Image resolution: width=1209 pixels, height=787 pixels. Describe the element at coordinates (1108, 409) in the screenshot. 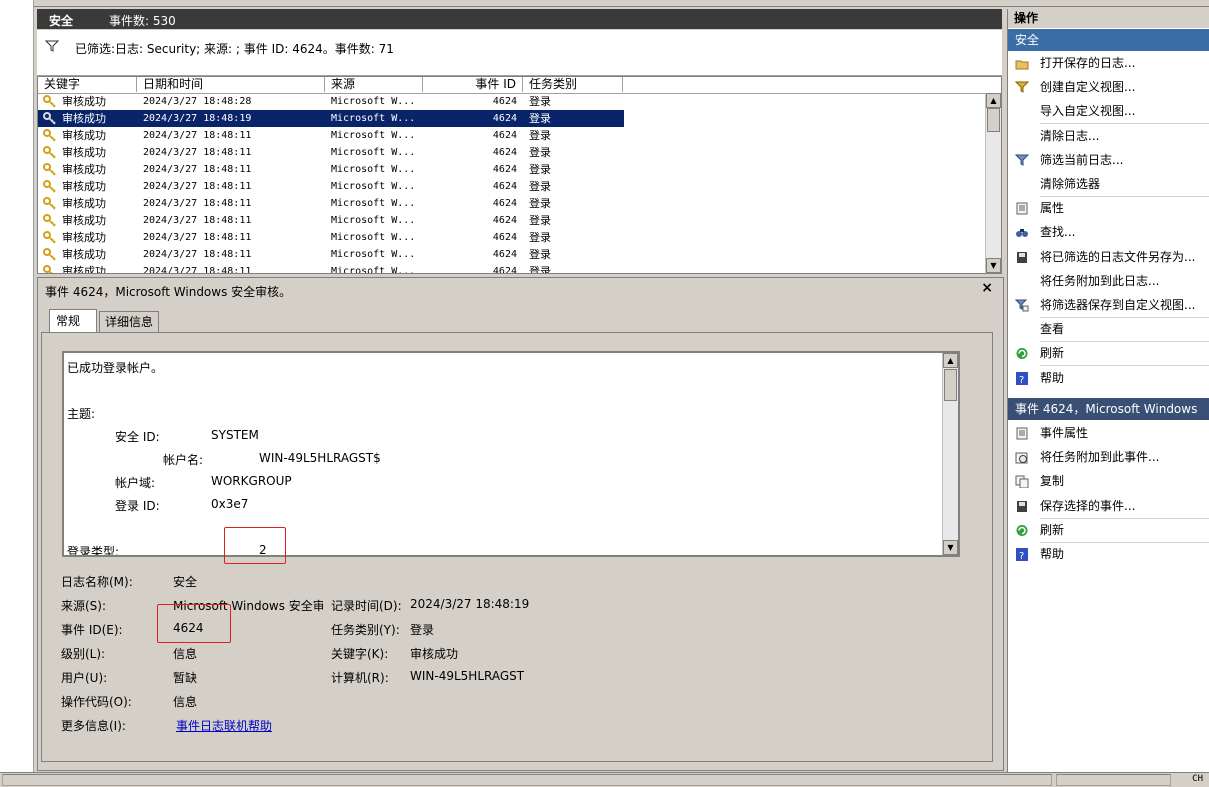

I see `actions-section-event: 事件 4624，Microsoft Windows` at that location.